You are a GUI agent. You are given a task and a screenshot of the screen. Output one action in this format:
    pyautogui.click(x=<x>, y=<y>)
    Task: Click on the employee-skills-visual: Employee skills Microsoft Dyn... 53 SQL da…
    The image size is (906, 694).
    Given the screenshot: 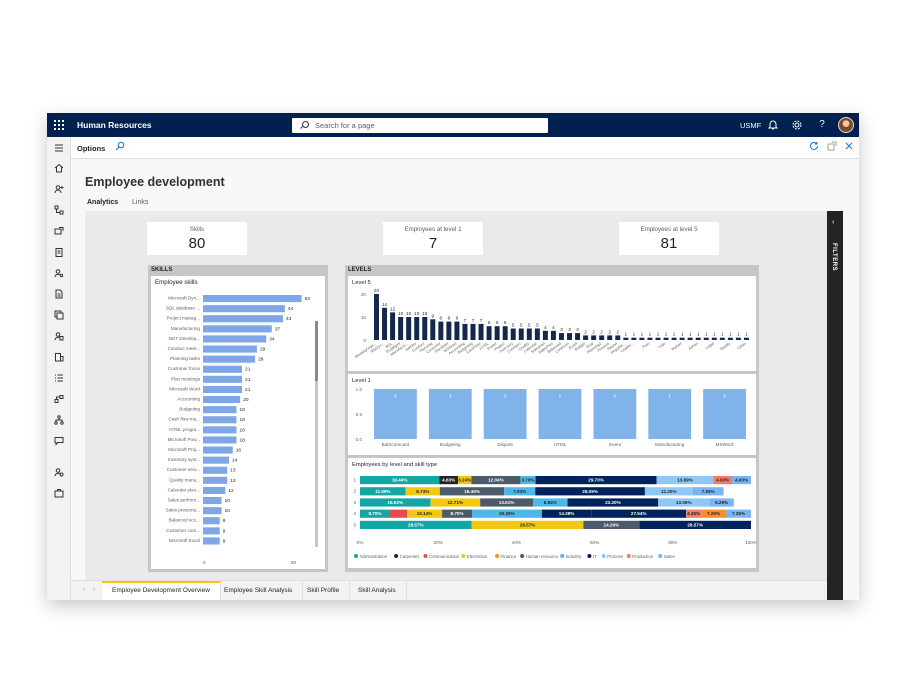 What is the action you would take?
    pyautogui.click(x=238, y=422)
    